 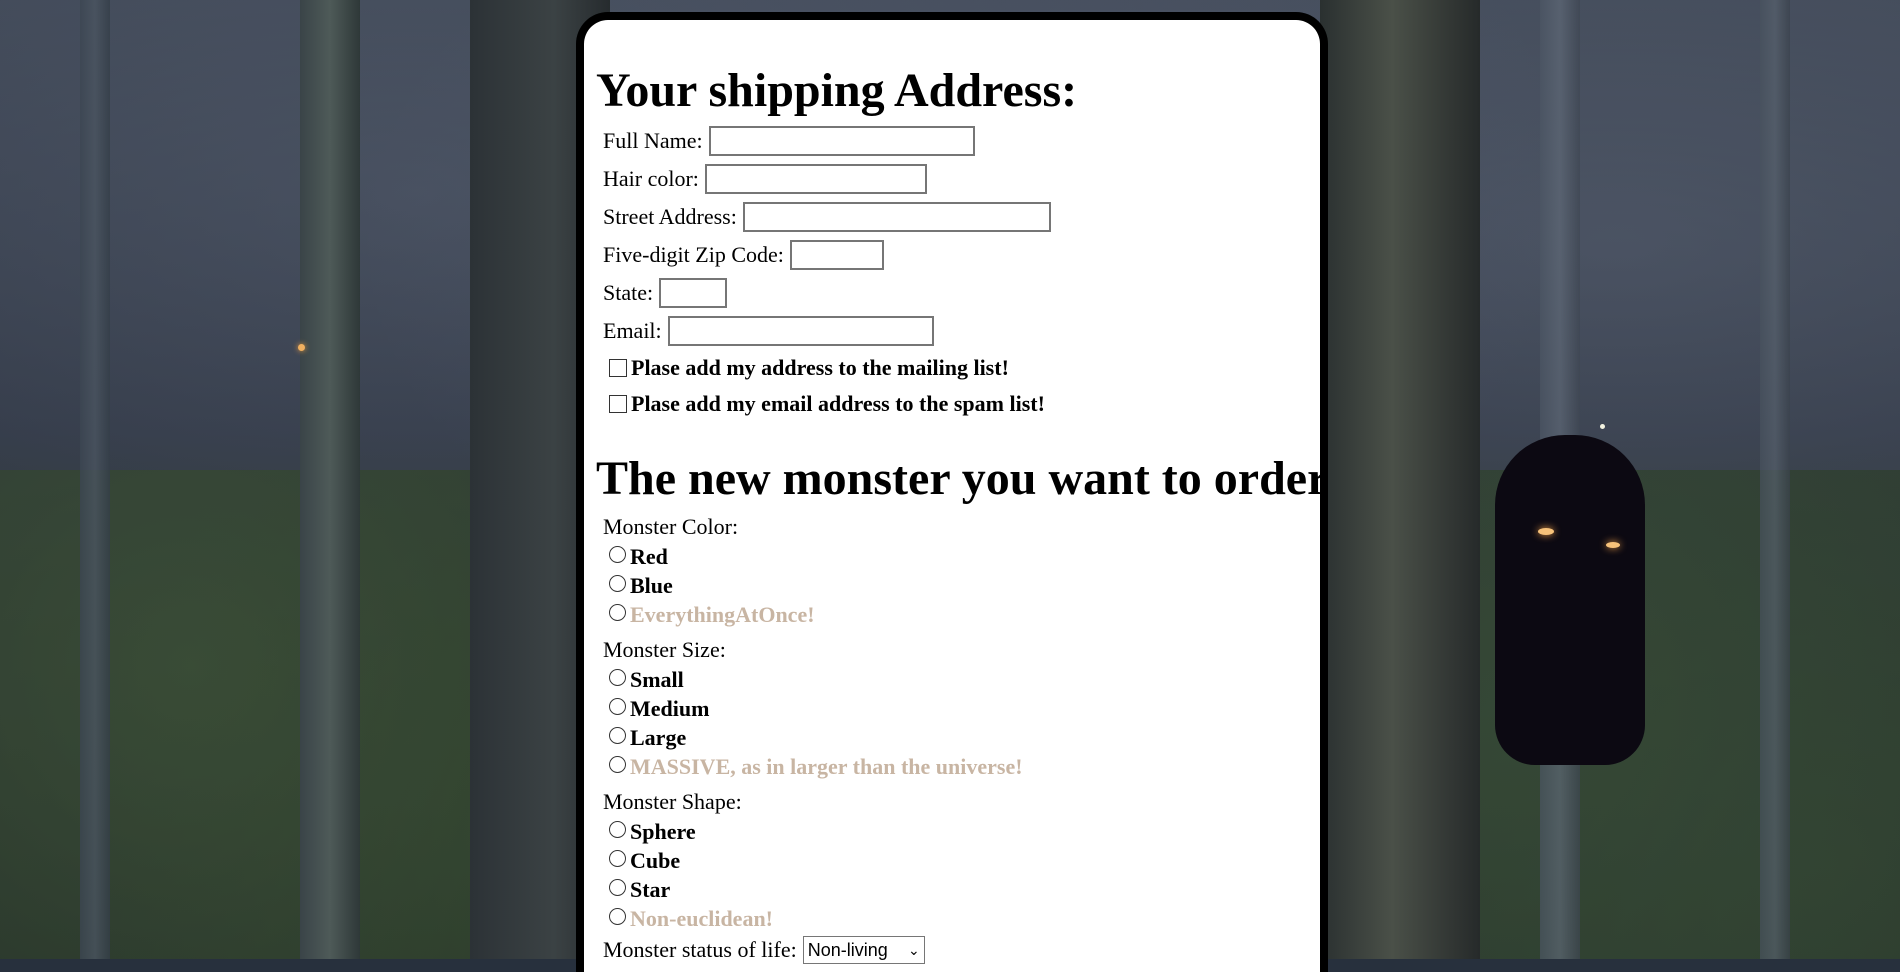 What do you see at coordinates (655, 860) in the screenshot?
I see `shape-cube-label: Cube` at bounding box center [655, 860].